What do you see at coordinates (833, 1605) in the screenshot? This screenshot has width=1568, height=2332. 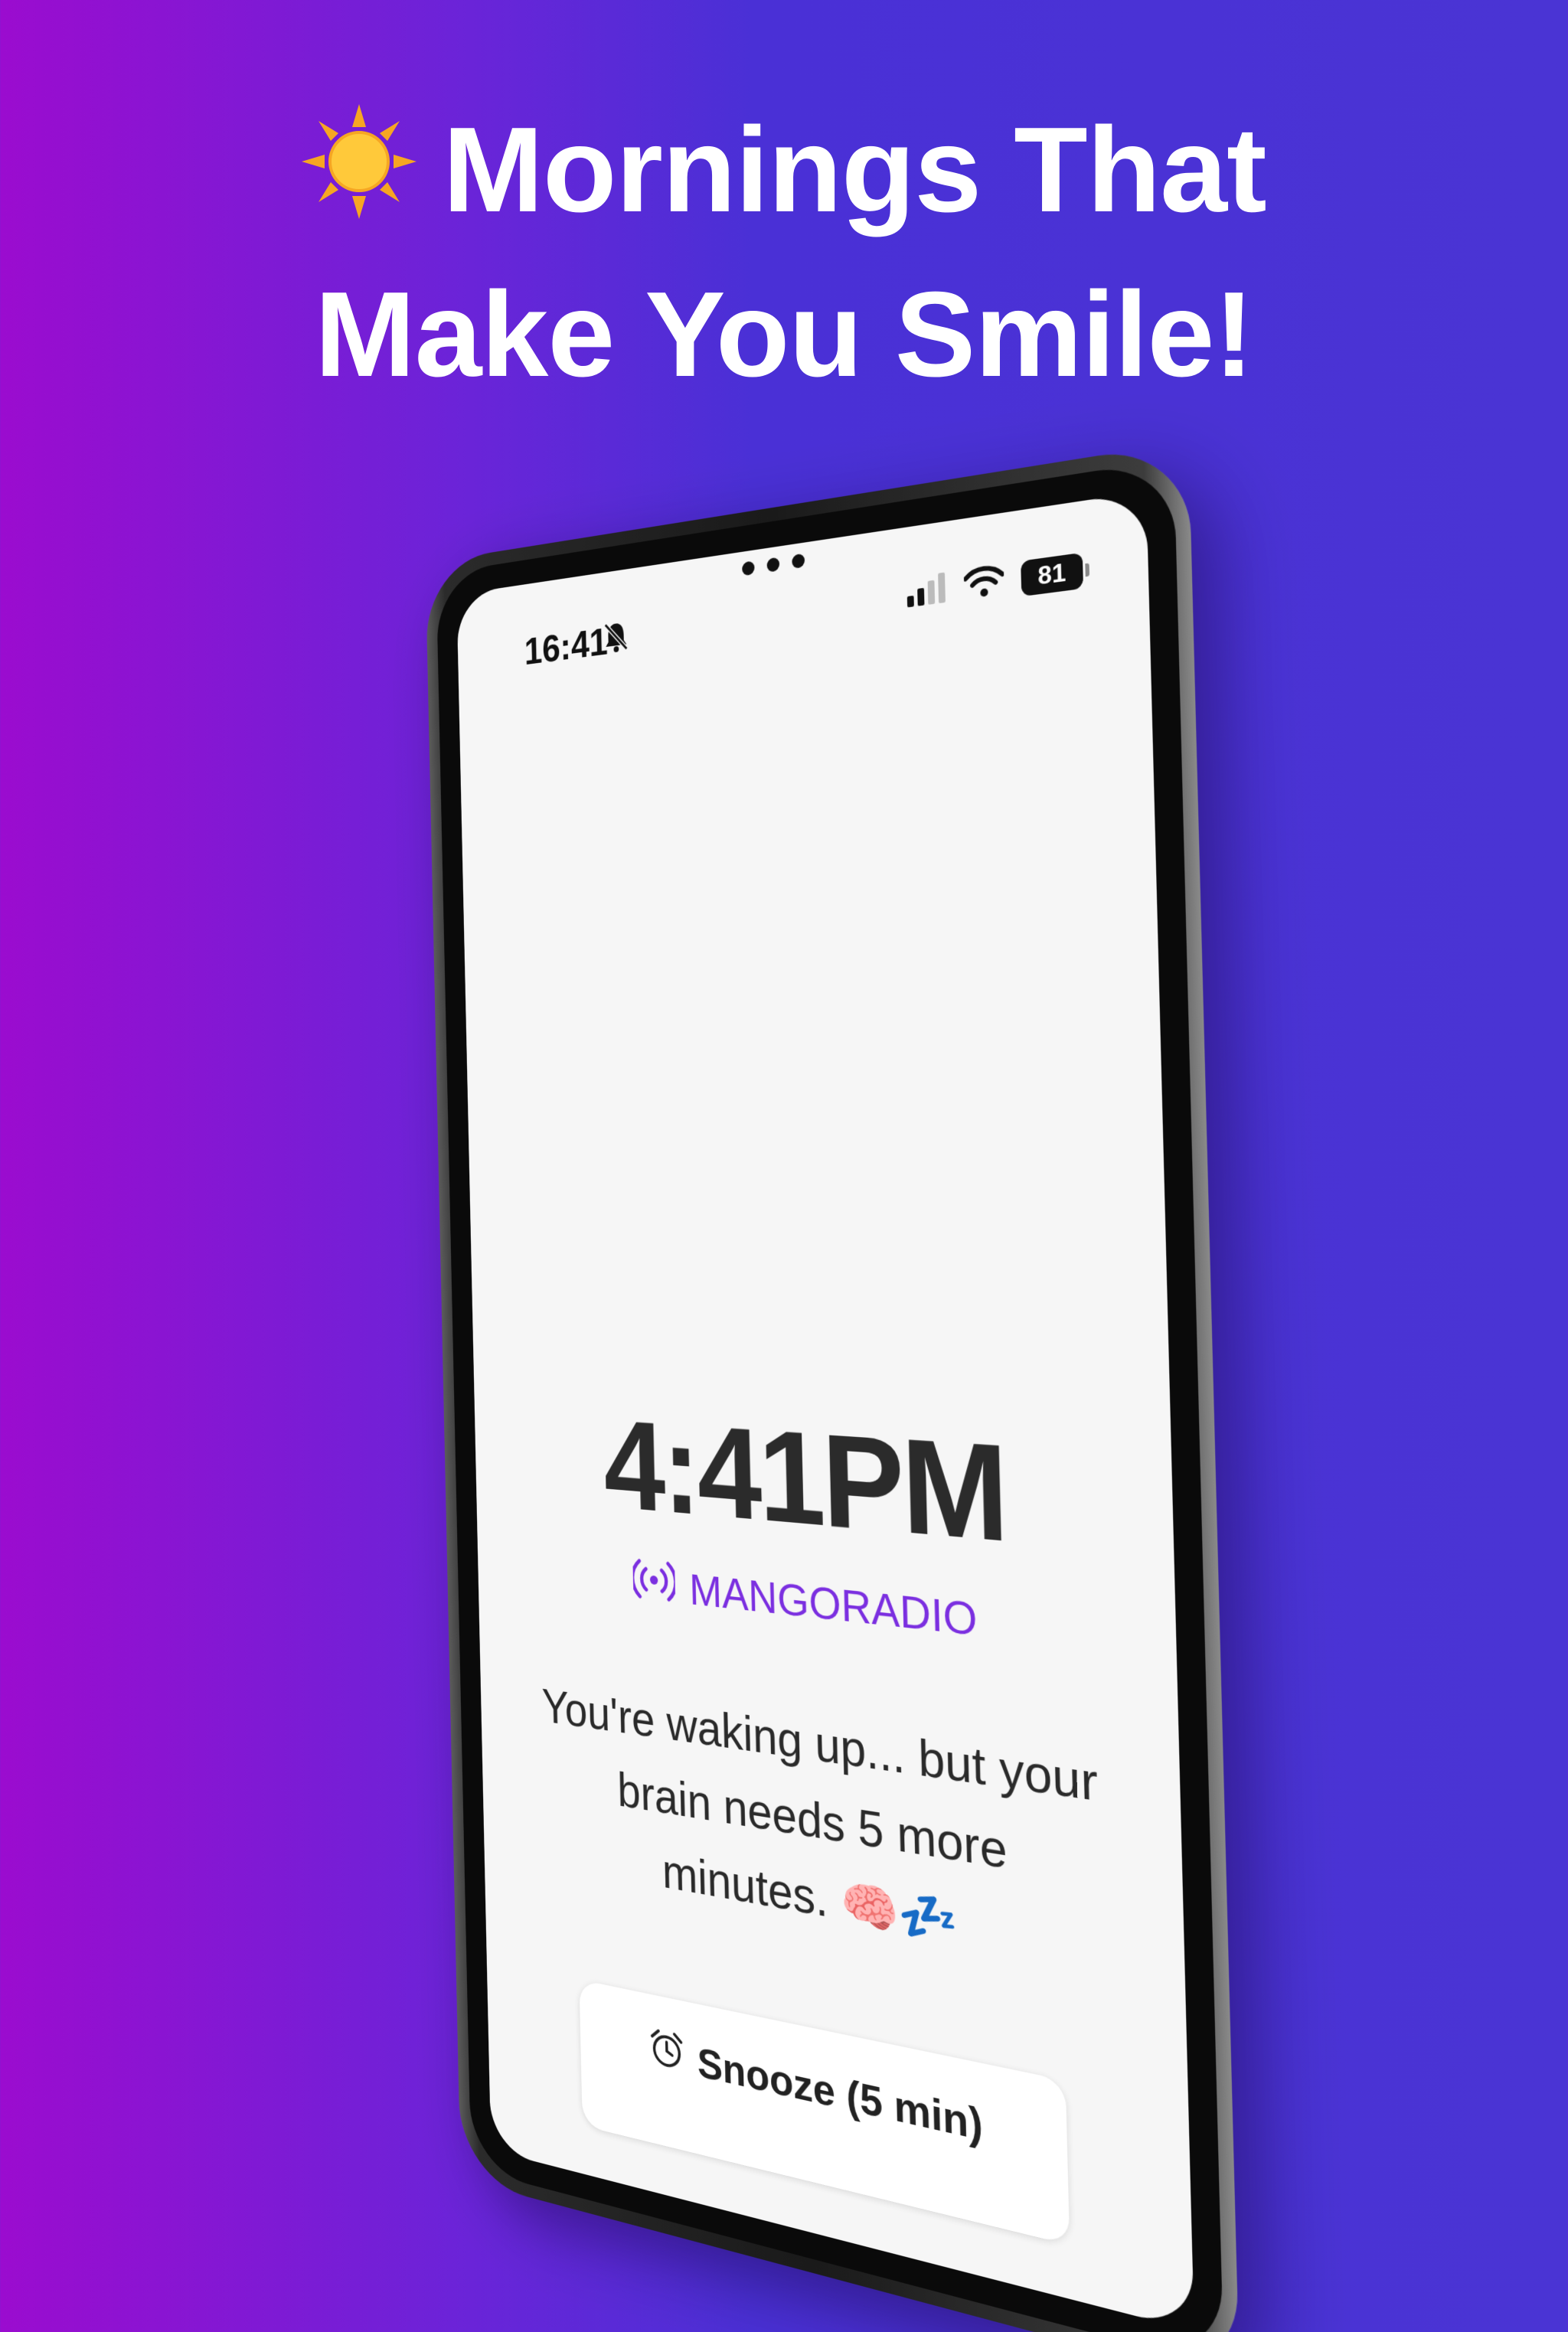 I see `station-name: MANGORADIO` at bounding box center [833, 1605].